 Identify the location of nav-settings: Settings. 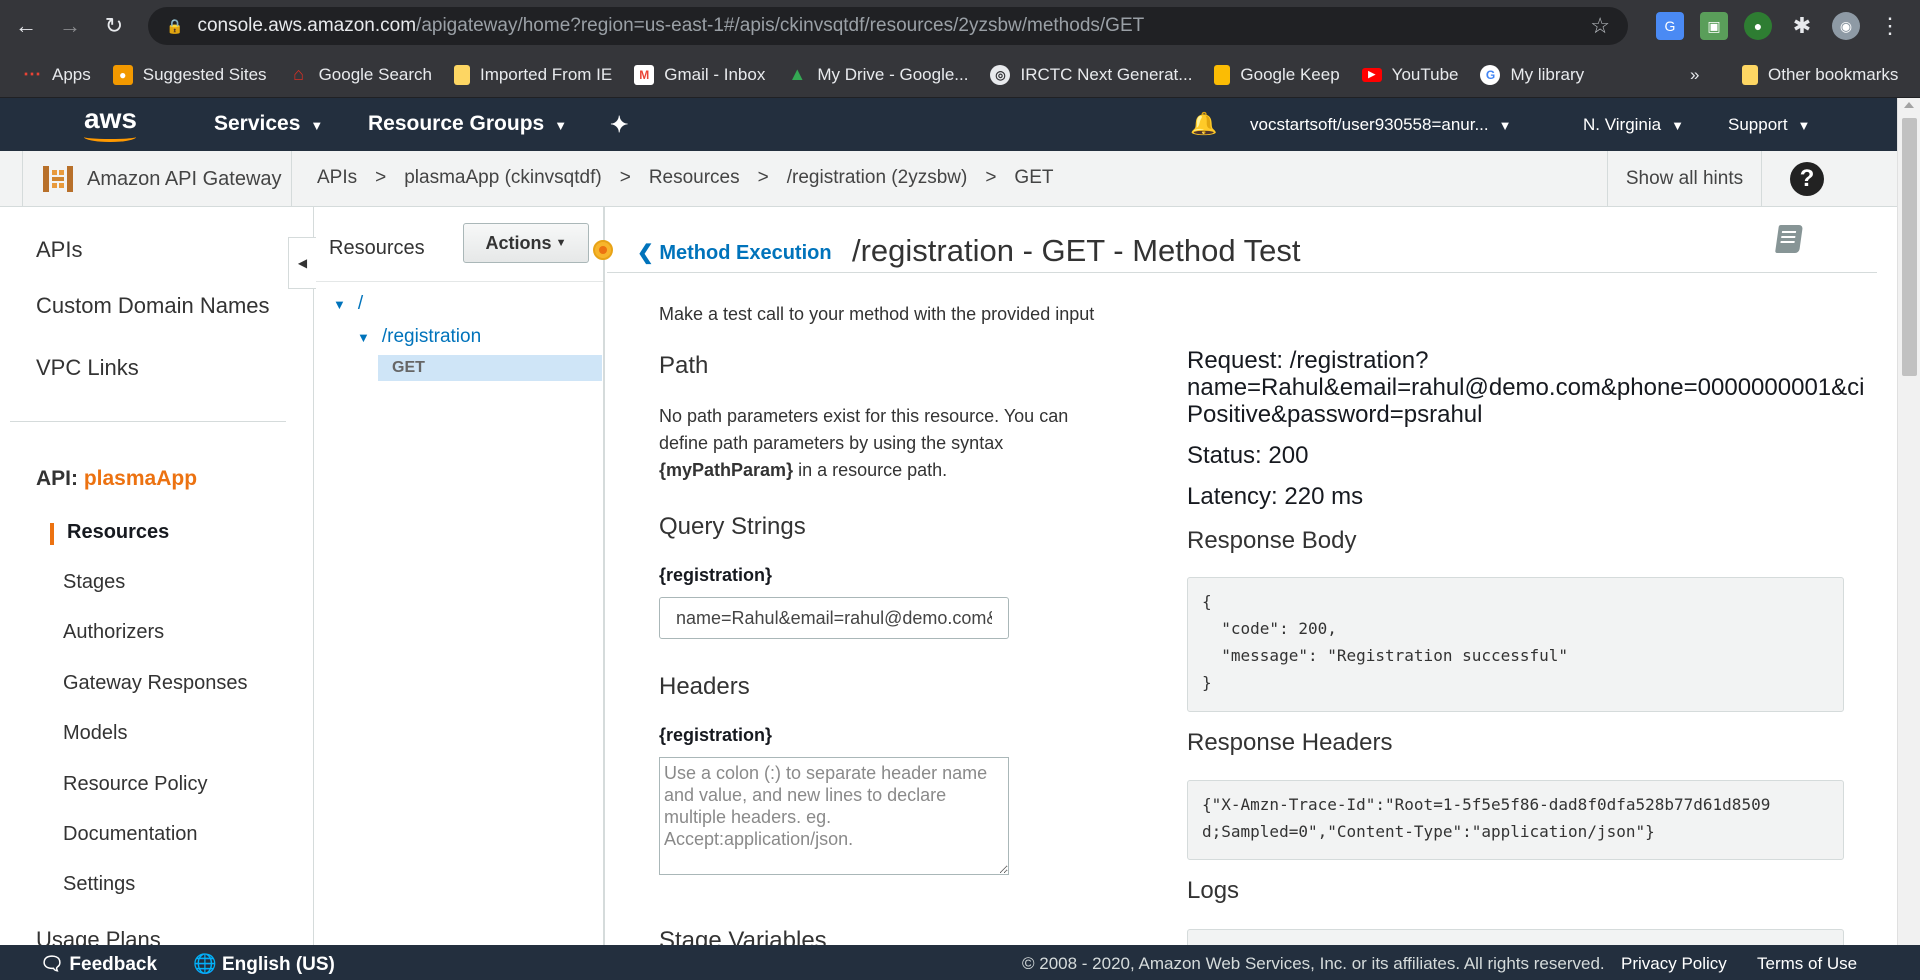
(99, 884).